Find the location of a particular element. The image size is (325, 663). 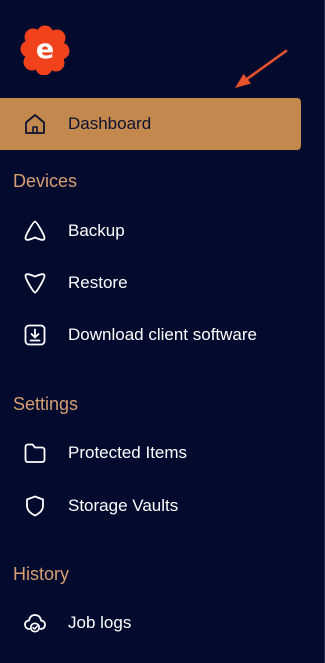

sidebar-item-dashboard: Dashboard is located at coordinates (150, 124).